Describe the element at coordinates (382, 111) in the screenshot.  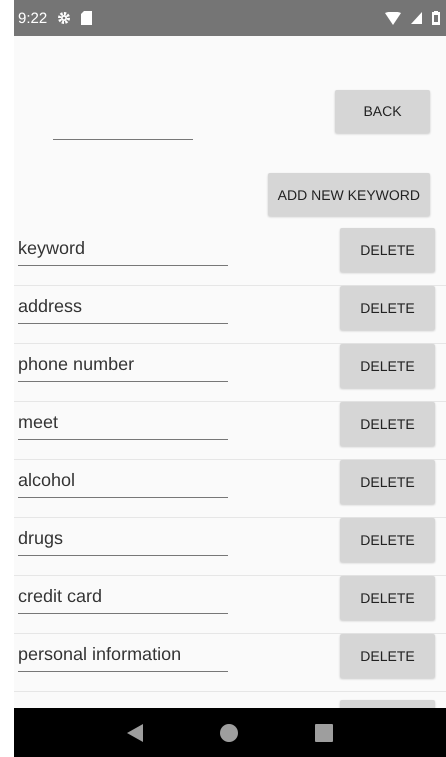
I see `back-button: BACK` at that location.